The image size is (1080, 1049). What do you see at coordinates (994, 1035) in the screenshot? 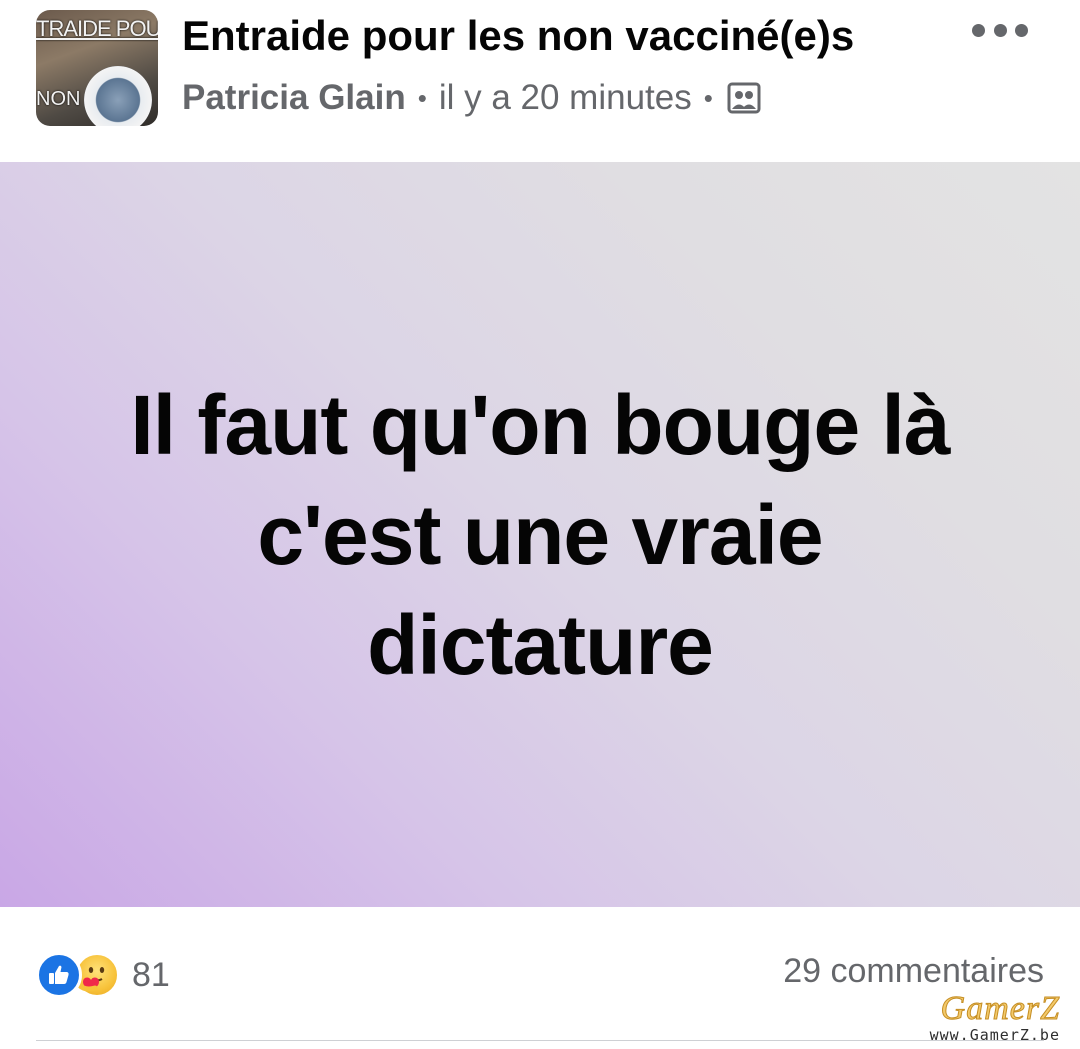
I see `watermark-url: www.GamerZ.be` at bounding box center [994, 1035].